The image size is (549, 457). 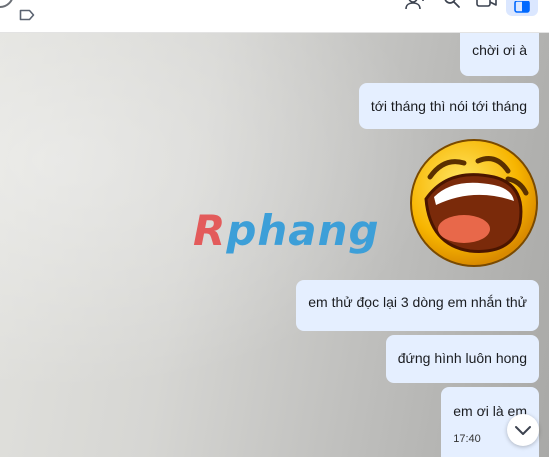 What do you see at coordinates (415, 7) in the screenshot?
I see `add-member-icon` at bounding box center [415, 7].